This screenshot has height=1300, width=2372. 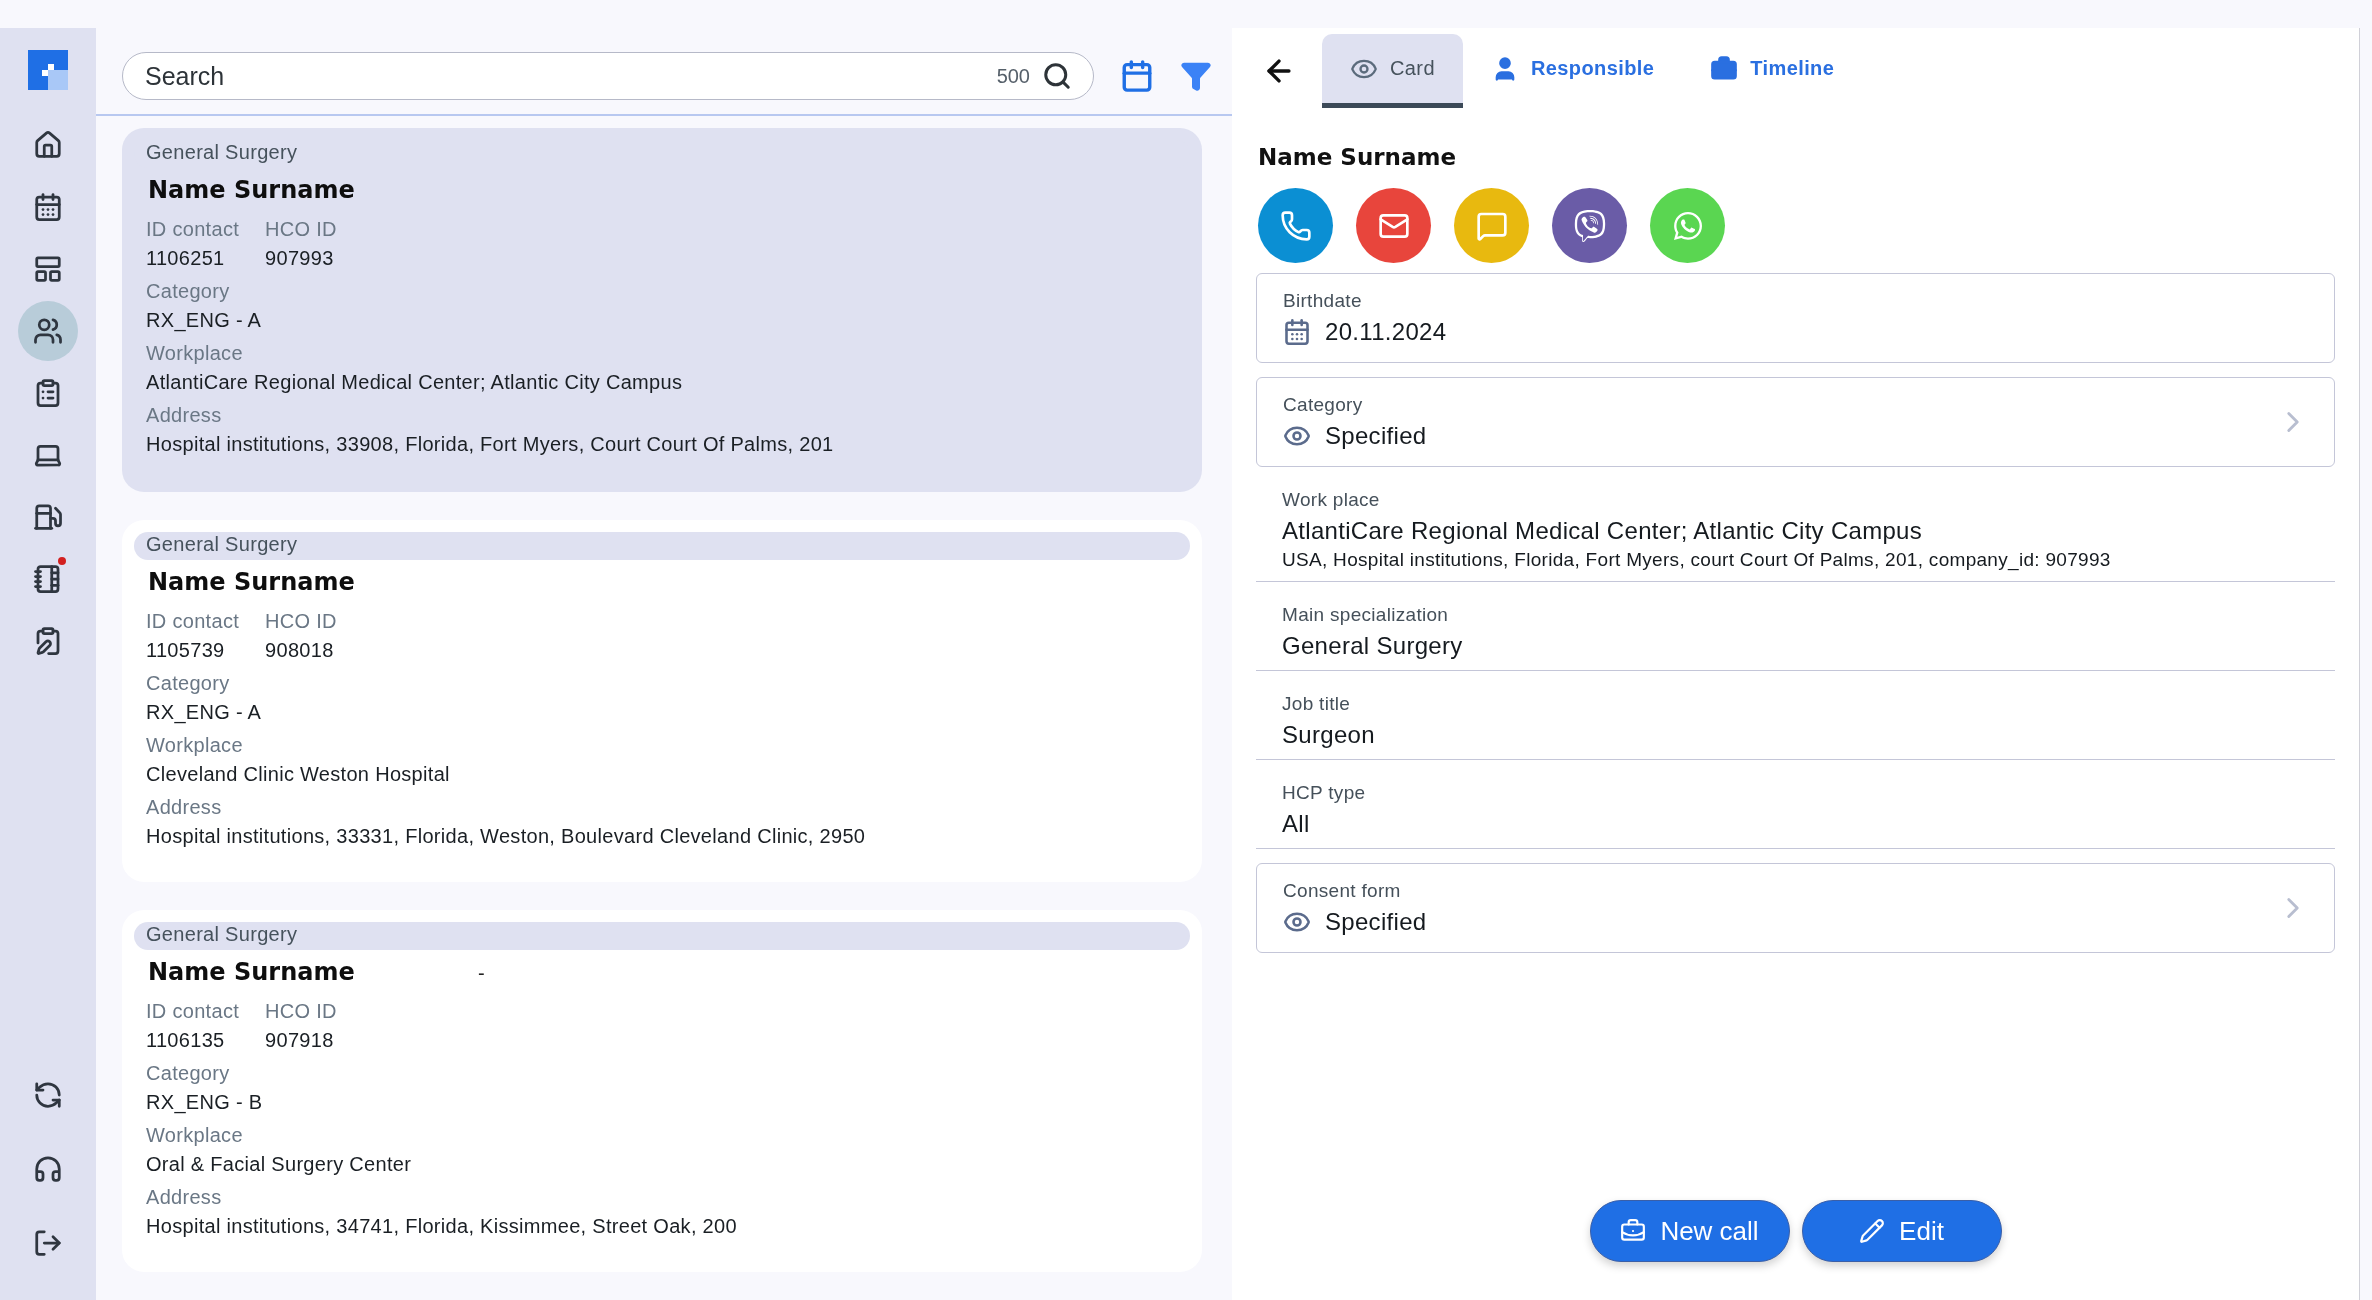 I want to click on field-value: 1106135, so click(x=186, y=1040).